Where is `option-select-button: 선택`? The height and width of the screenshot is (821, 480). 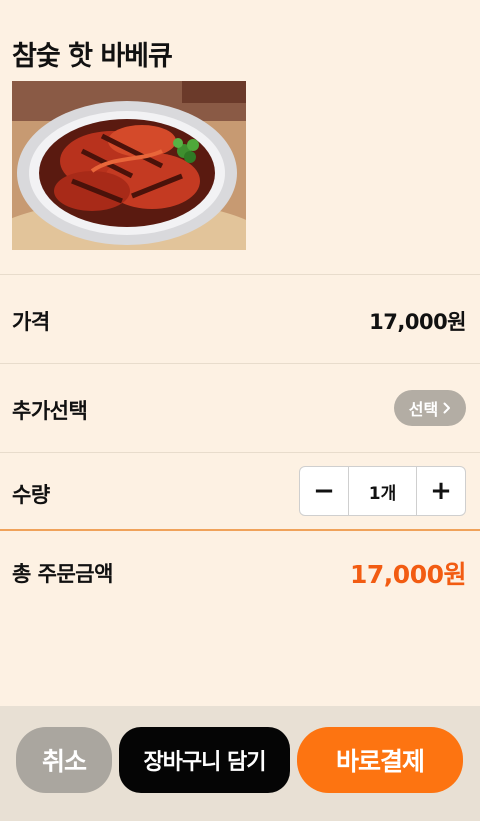 option-select-button: 선택 is located at coordinates (430, 408).